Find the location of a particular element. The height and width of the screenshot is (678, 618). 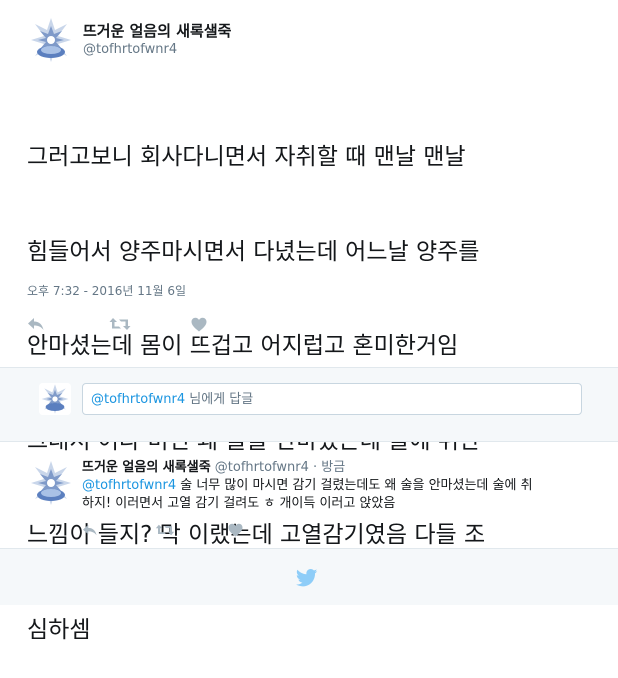

tweet-actions is located at coordinates (117, 326).